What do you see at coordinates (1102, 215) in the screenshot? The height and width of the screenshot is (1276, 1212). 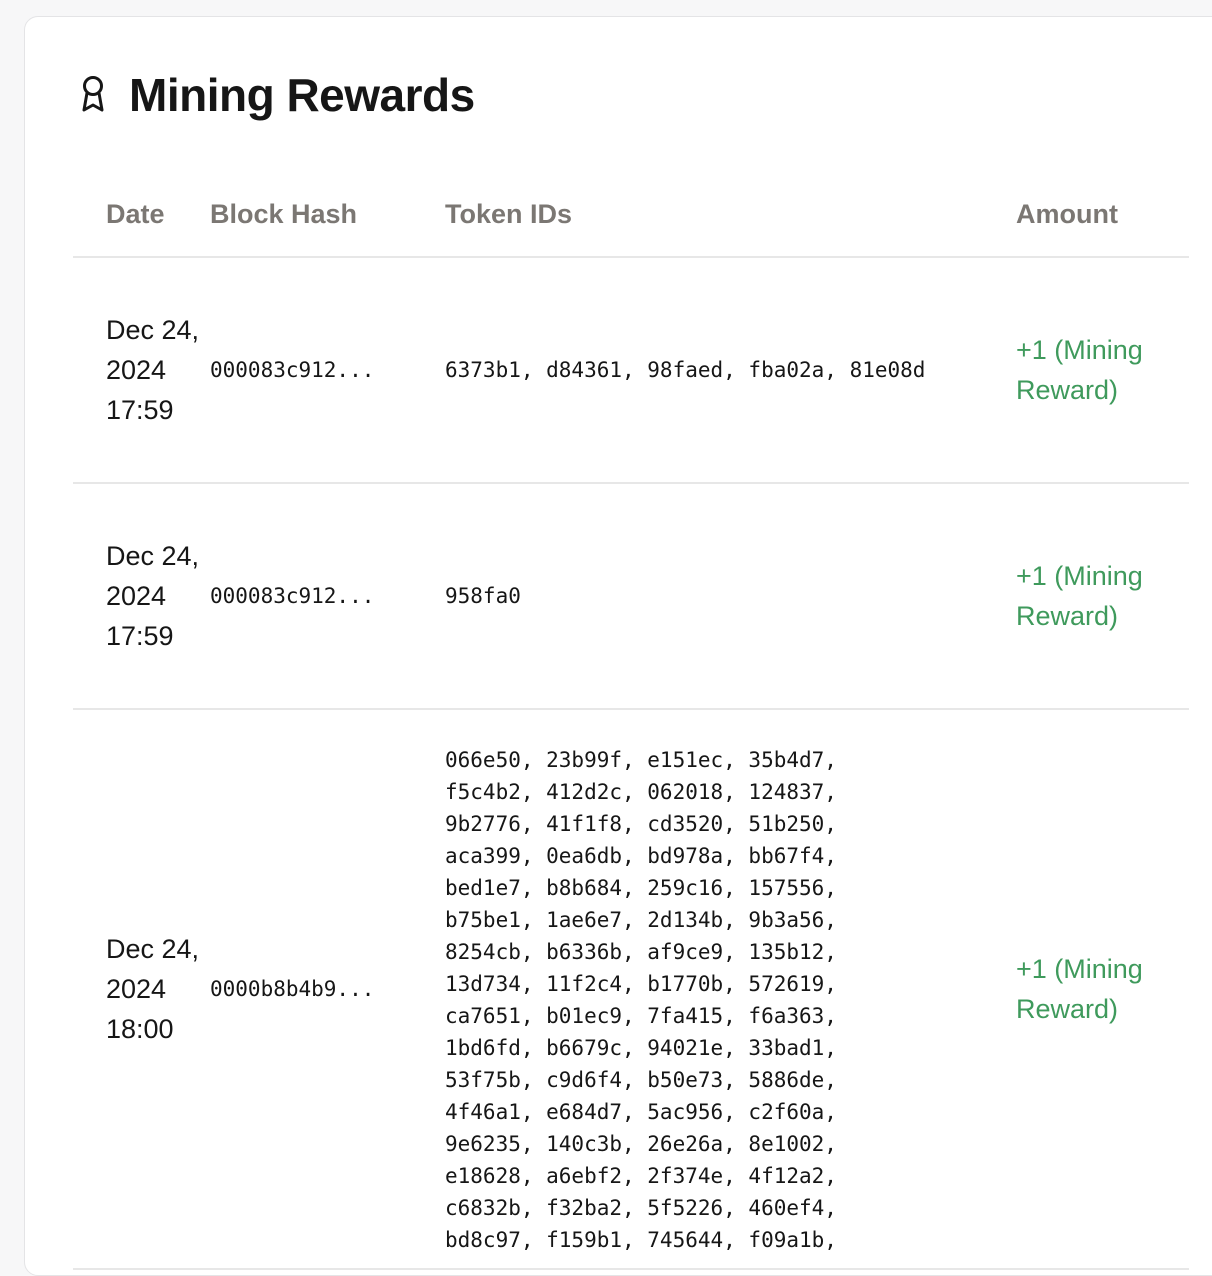 I see `column-header-amount: Amount` at bounding box center [1102, 215].